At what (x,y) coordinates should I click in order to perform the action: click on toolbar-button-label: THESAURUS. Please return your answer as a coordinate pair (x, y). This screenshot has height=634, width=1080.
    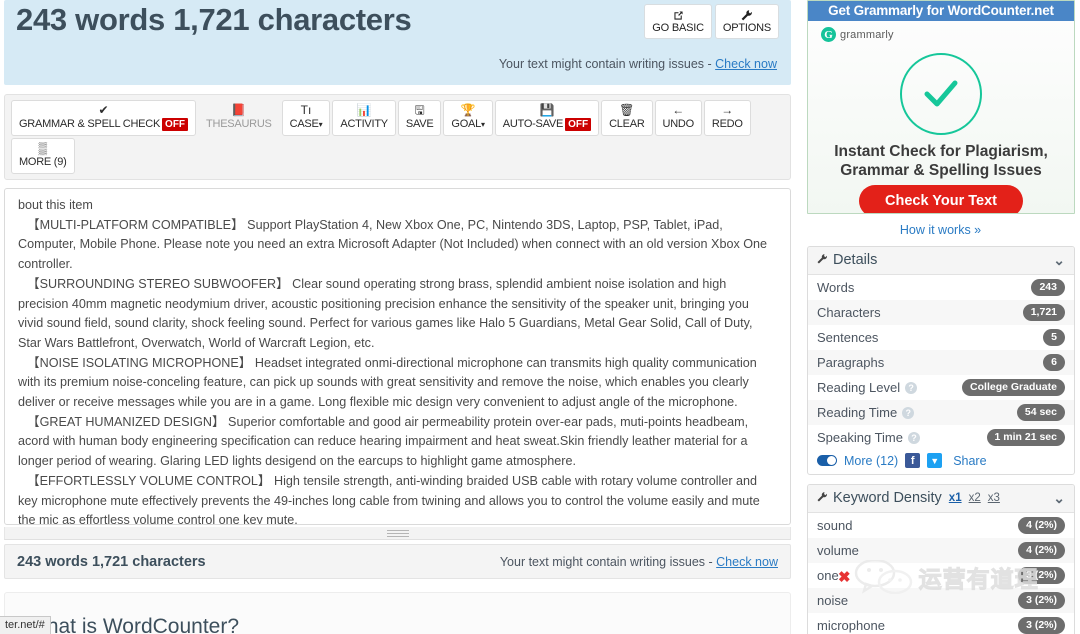
    Looking at the image, I should click on (239, 124).